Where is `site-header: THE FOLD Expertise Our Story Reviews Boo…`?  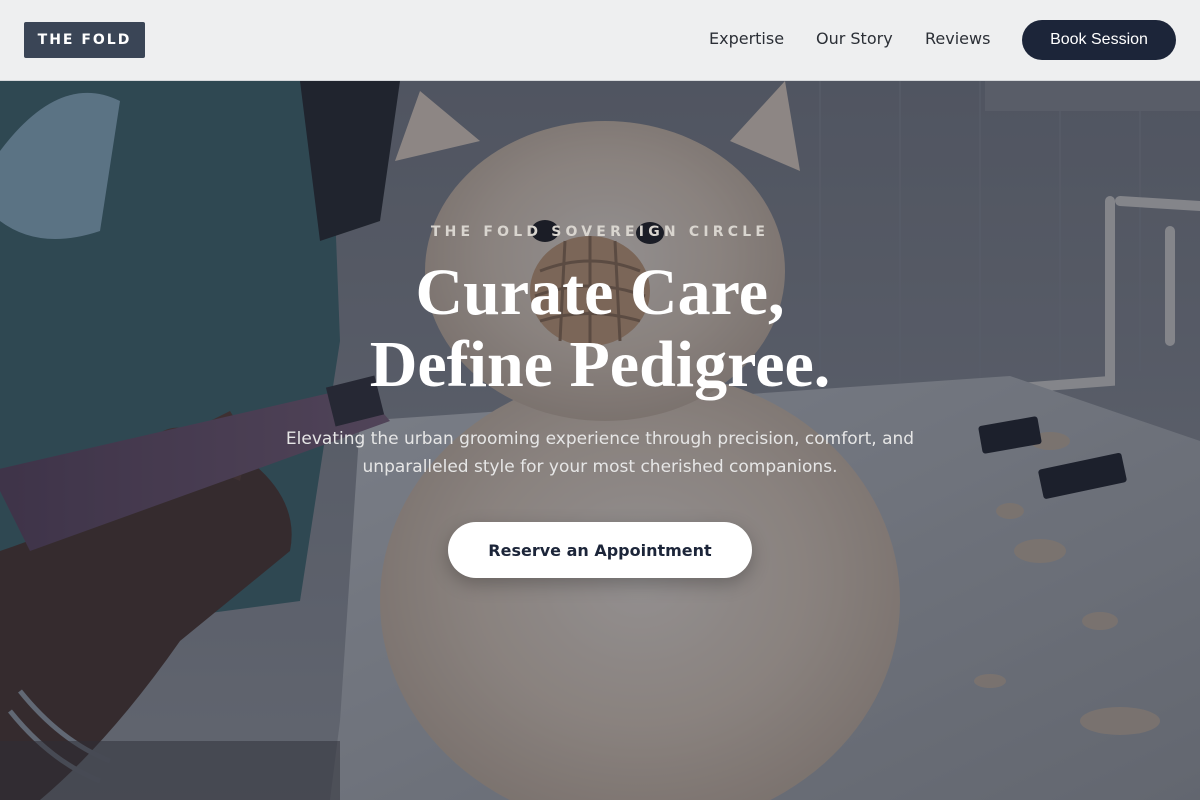 site-header: THE FOLD Expertise Our Story Reviews Boo… is located at coordinates (600, 40).